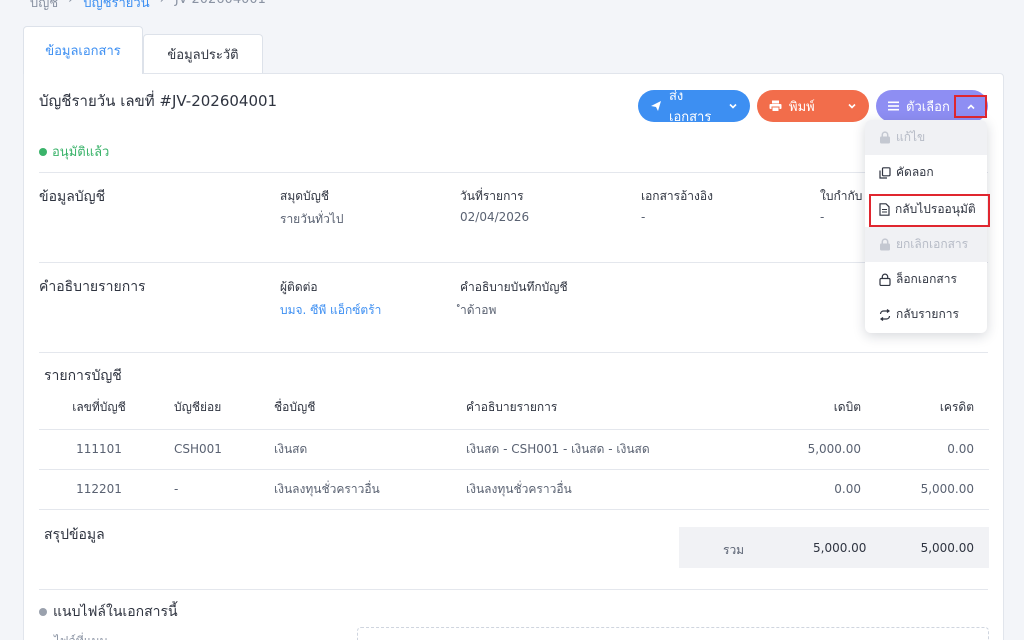 The image size is (1024, 640). Describe the element at coordinates (74, 535) in the screenshot. I see `summary-heading: สรุปข้อมูล` at that location.